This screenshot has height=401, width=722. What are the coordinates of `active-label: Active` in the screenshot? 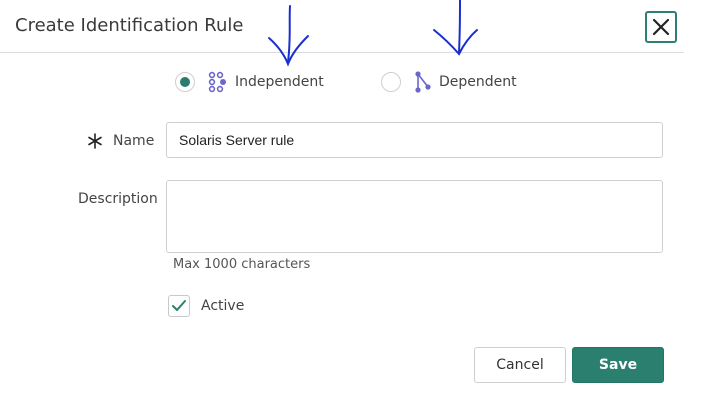 It's located at (223, 306).